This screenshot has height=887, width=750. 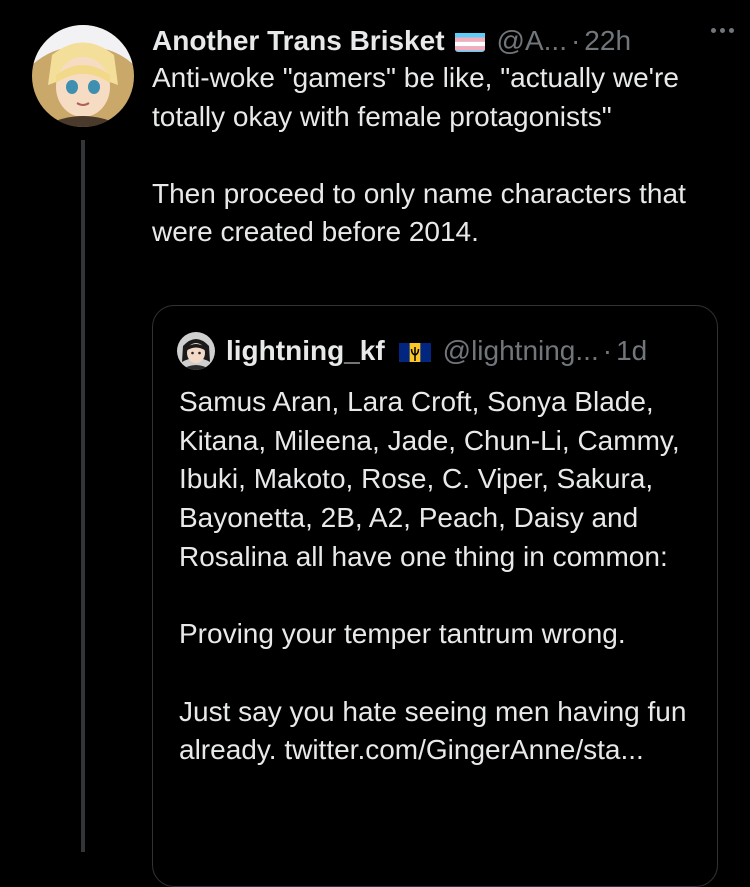 I want to click on quoted-tweet-header: lightning_kf @lightning... · 1d, so click(x=412, y=351).